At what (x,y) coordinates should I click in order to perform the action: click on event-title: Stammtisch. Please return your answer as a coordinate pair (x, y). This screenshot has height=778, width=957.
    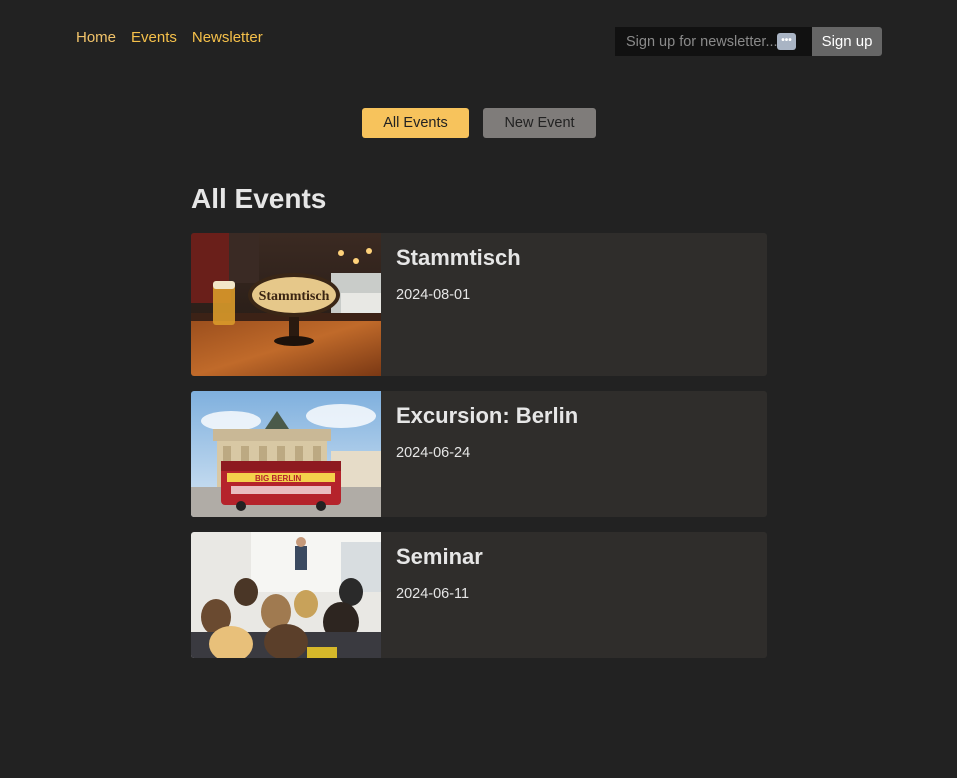
    Looking at the image, I should click on (458, 258).